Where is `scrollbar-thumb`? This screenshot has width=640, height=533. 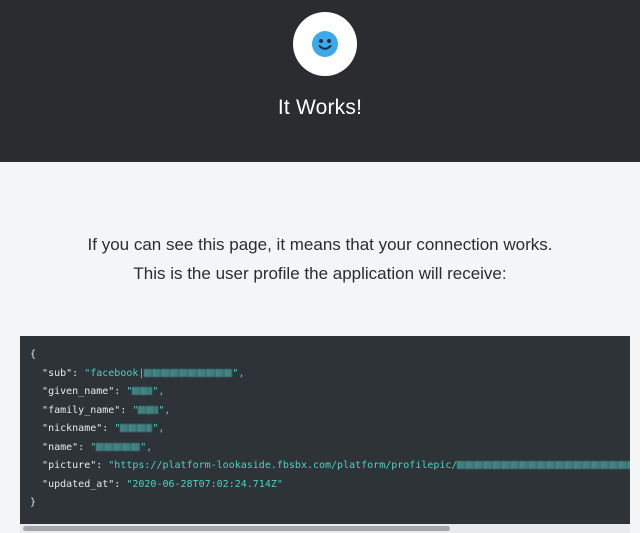 scrollbar-thumb is located at coordinates (236, 528).